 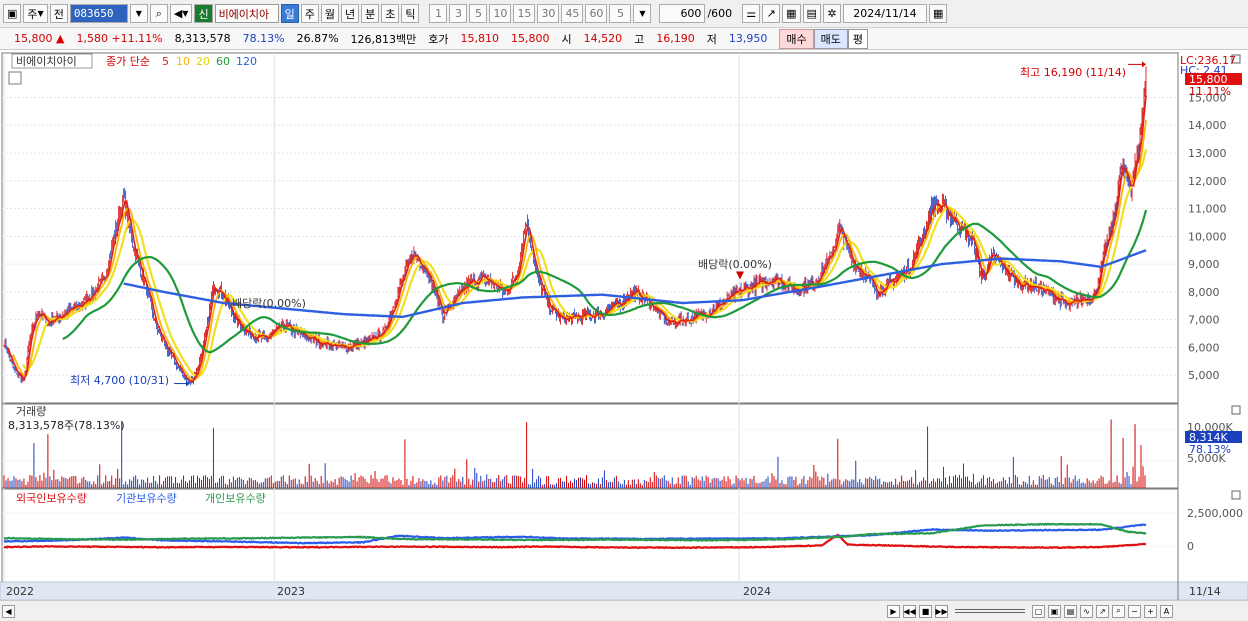 What do you see at coordinates (642, 13) in the screenshot?
I see `count-dropdown: ▼` at bounding box center [642, 13].